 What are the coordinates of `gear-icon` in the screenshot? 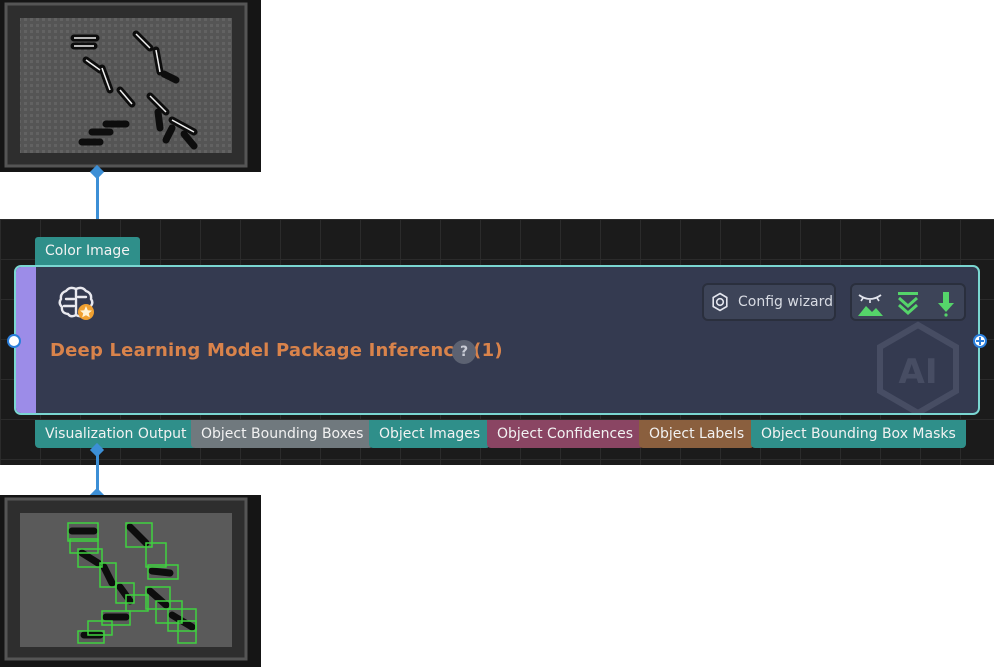 It's located at (720, 302).